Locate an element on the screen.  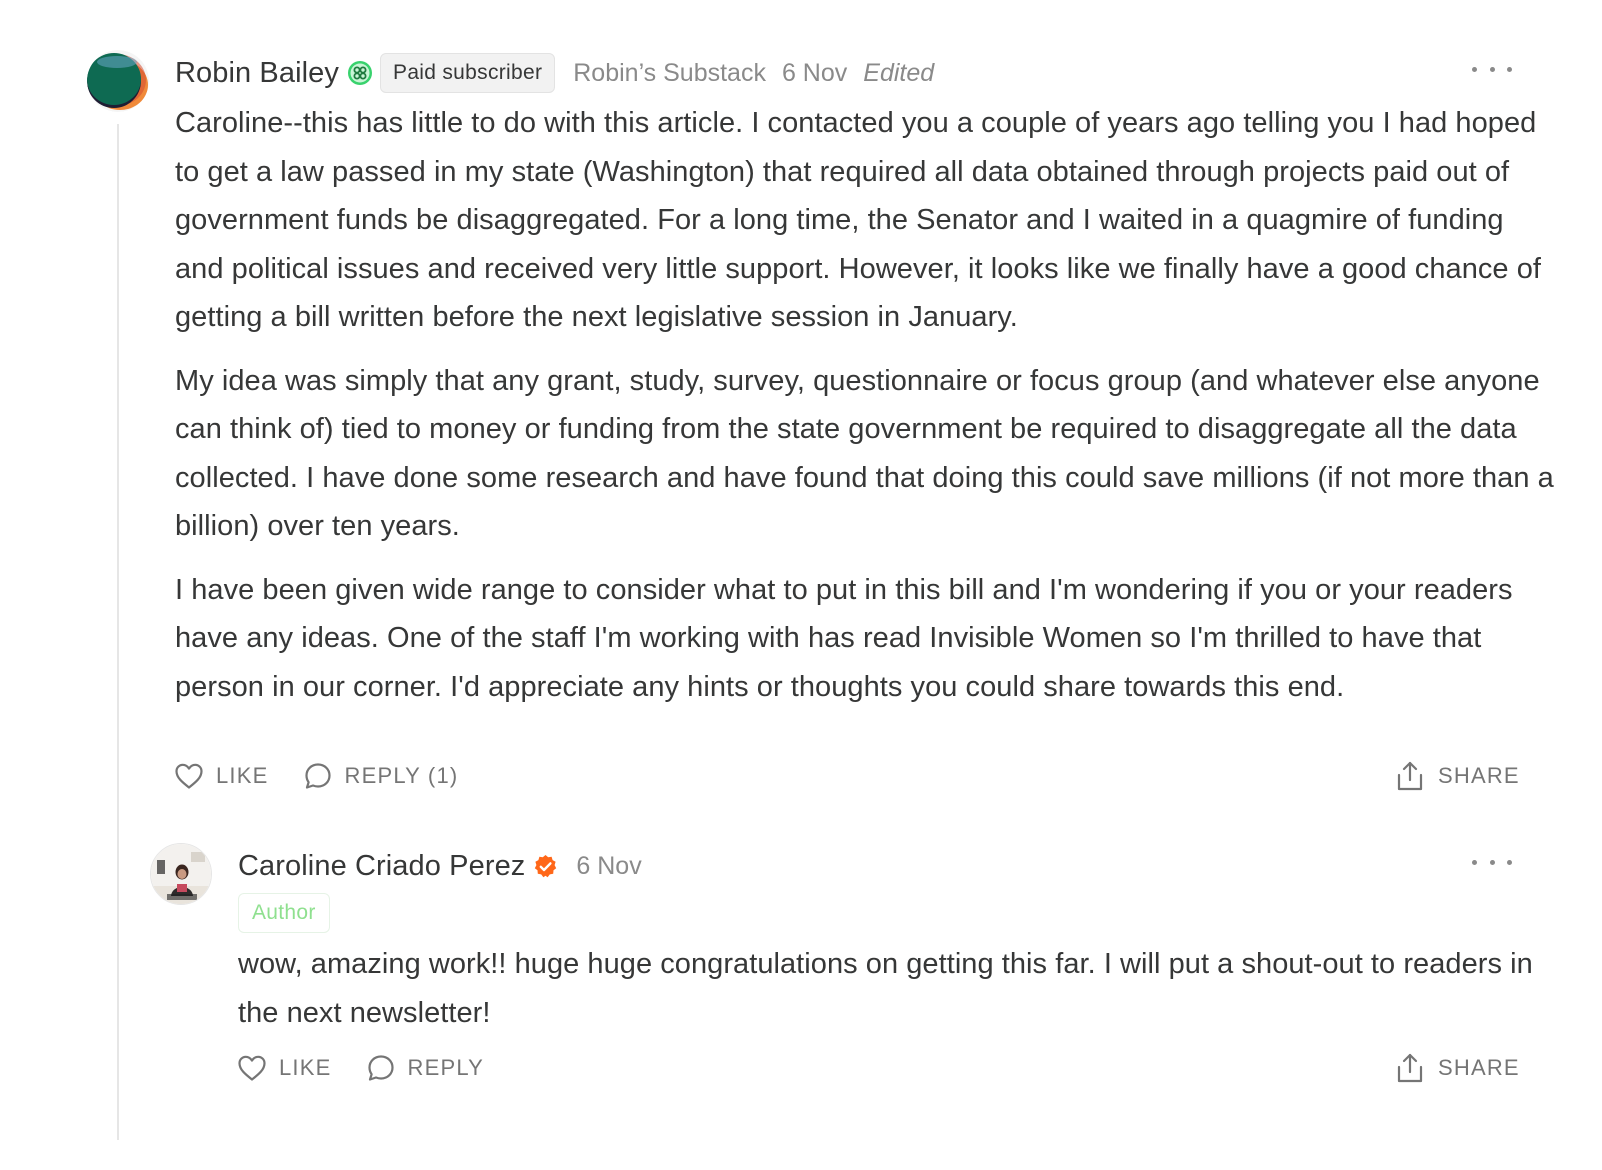
reply-header: Caroline Criado Perez 6 Nov is located at coordinates (440, 866).